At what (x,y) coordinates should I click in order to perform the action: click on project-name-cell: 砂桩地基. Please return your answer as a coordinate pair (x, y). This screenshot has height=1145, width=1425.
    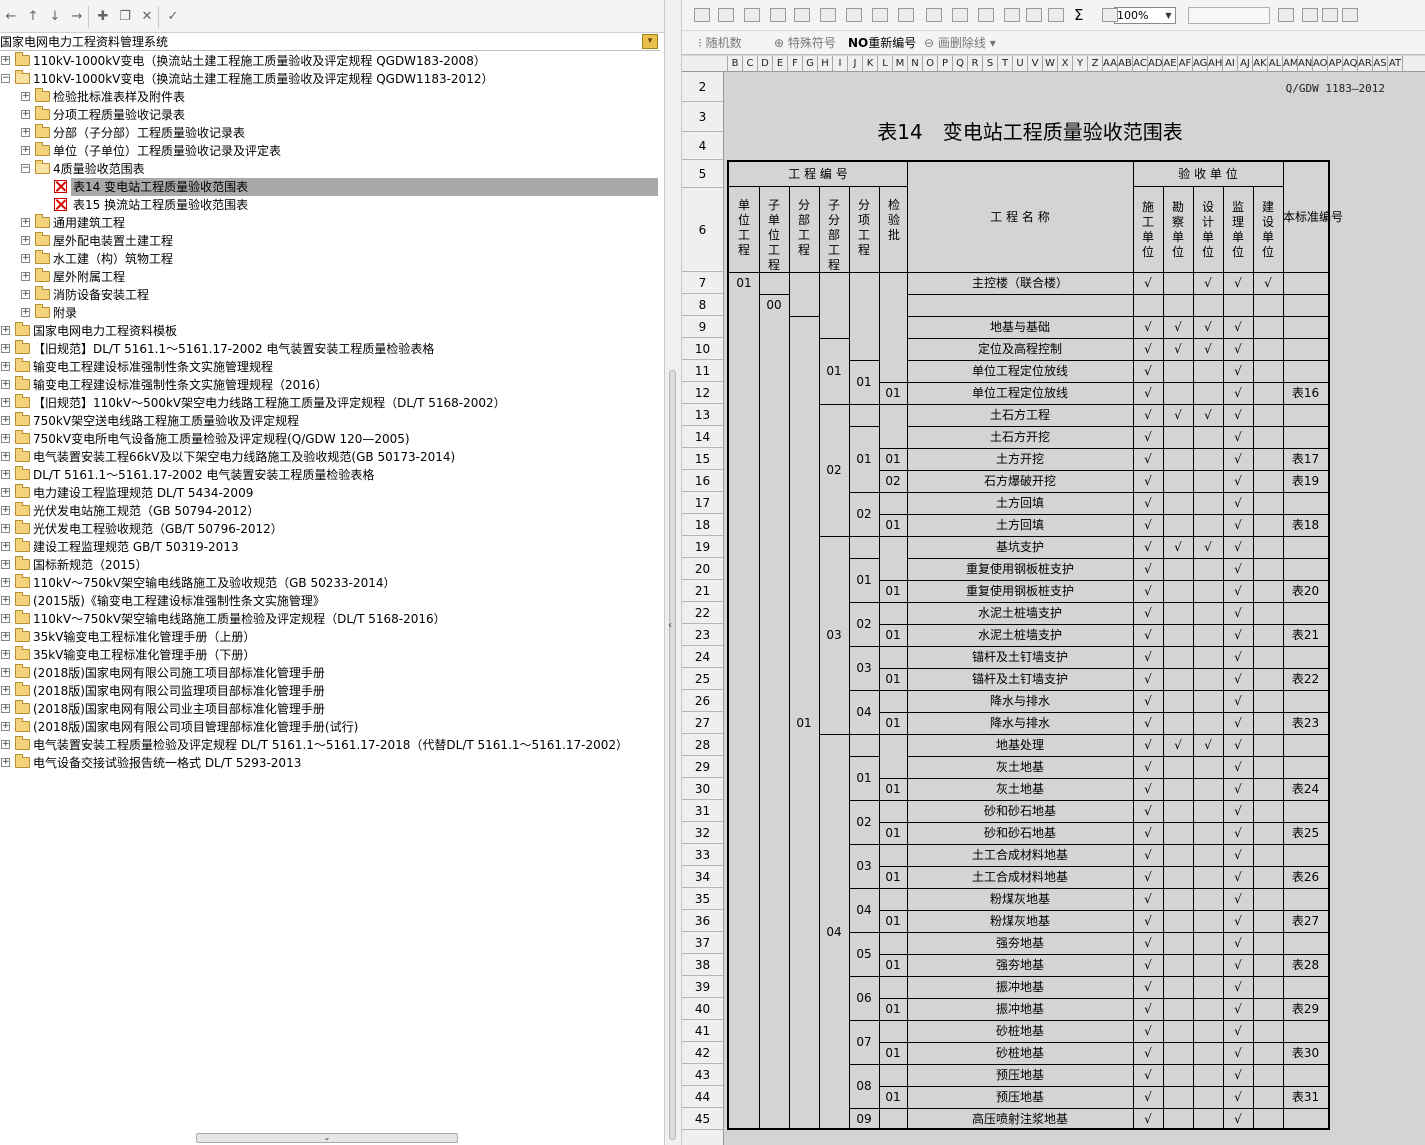
    Looking at the image, I should click on (1020, 1053).